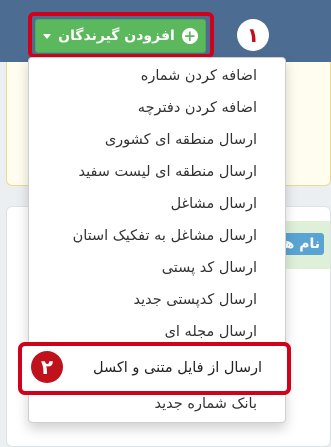 The height and width of the screenshot is (447, 331). Describe the element at coordinates (253, 35) in the screenshot. I see `step-badge-1: ۱` at that location.